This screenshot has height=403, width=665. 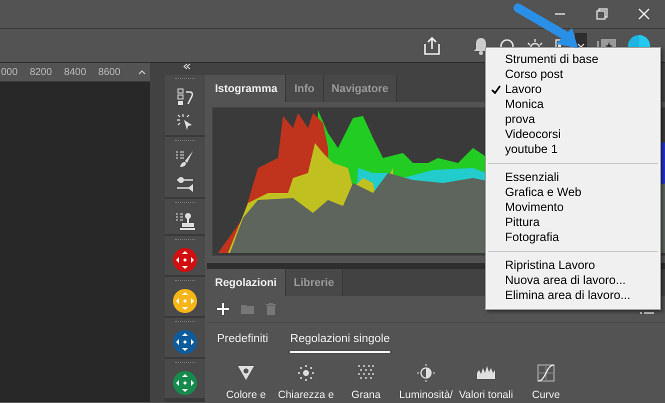 I want to click on adjustment-label: Chiarezza e, so click(x=306, y=395).